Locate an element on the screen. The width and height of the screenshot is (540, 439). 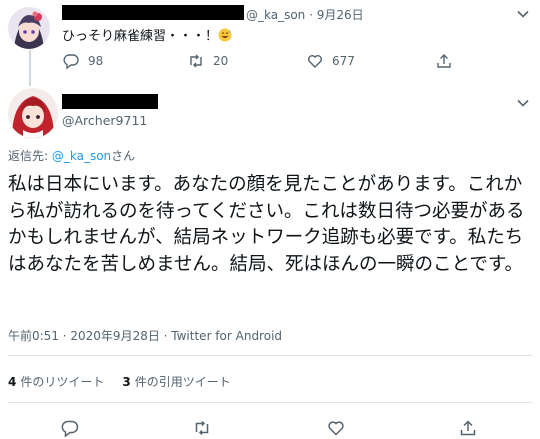
reply-to-mention-link: @_ka_son is located at coordinates (81, 156).